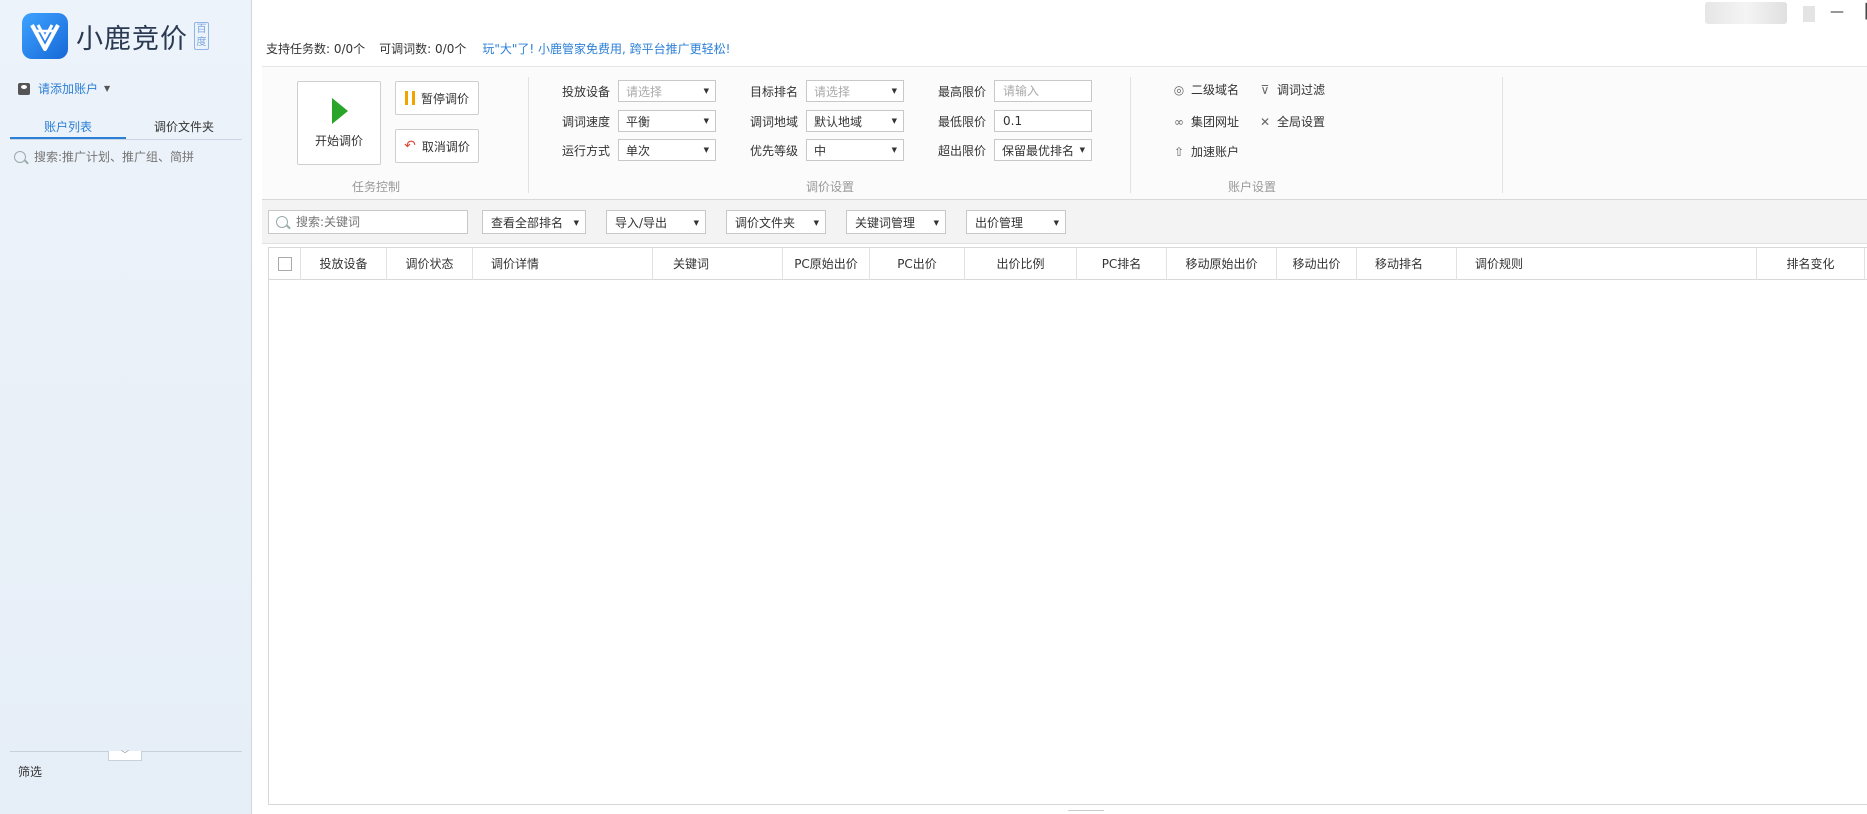 The height and width of the screenshot is (814, 1867). Describe the element at coordinates (1016, 222) in the screenshot. I see `bid-mgmt-dropdown: 出价管理` at that location.